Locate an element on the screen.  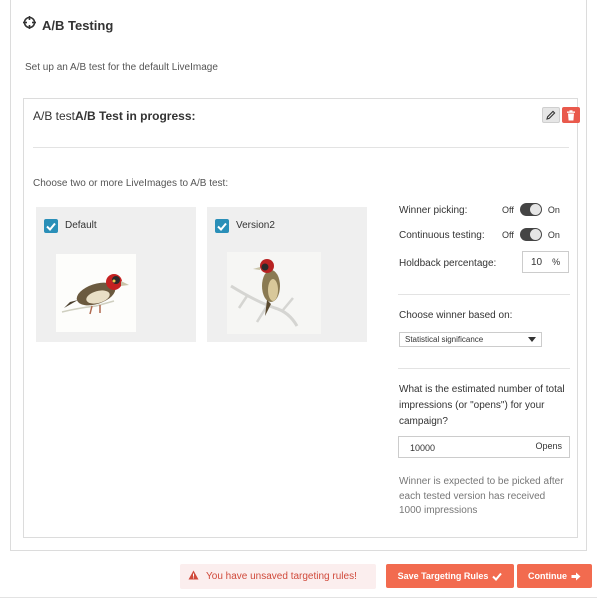
variant-checkbox-default is located at coordinates (51, 226).